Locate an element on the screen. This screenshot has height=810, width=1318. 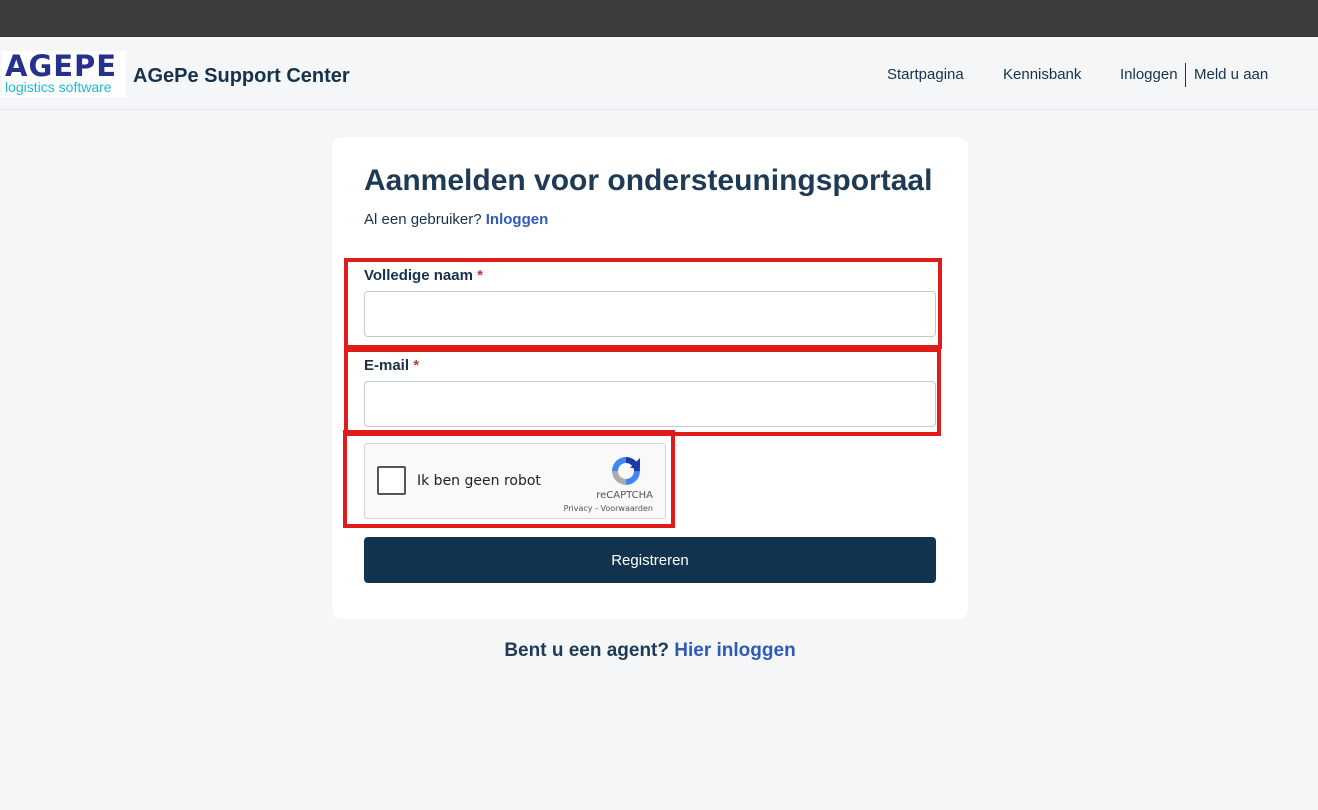
recaptcha-links: Privacy - Voorwaarden is located at coordinates (608, 508).